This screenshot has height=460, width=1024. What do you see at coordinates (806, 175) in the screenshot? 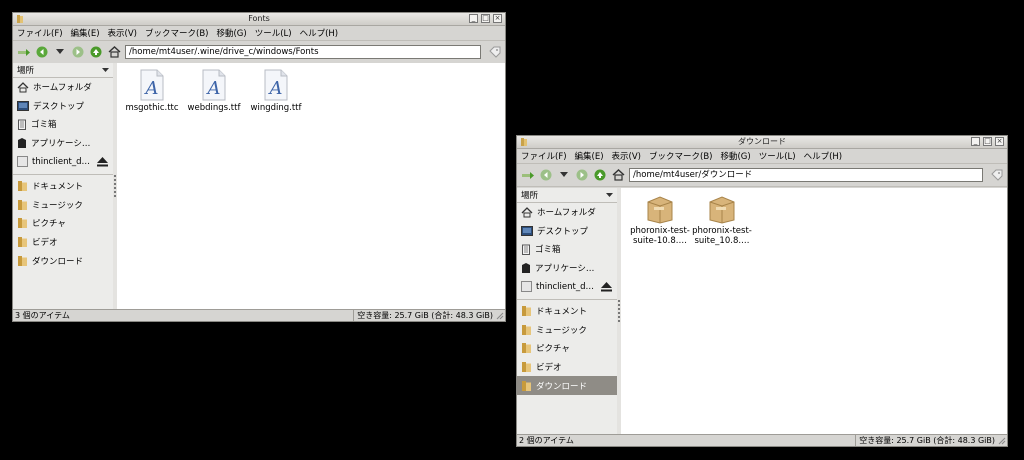
I see `location-input: /home/mt4user/ダウンロード` at bounding box center [806, 175].